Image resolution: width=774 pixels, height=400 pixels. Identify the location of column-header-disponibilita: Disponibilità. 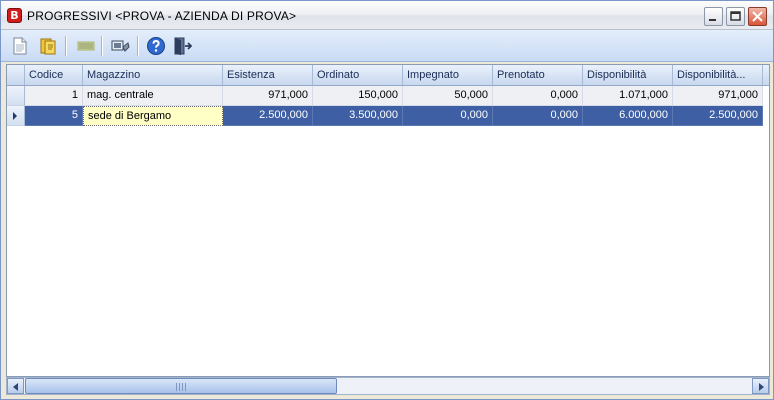
(628, 75).